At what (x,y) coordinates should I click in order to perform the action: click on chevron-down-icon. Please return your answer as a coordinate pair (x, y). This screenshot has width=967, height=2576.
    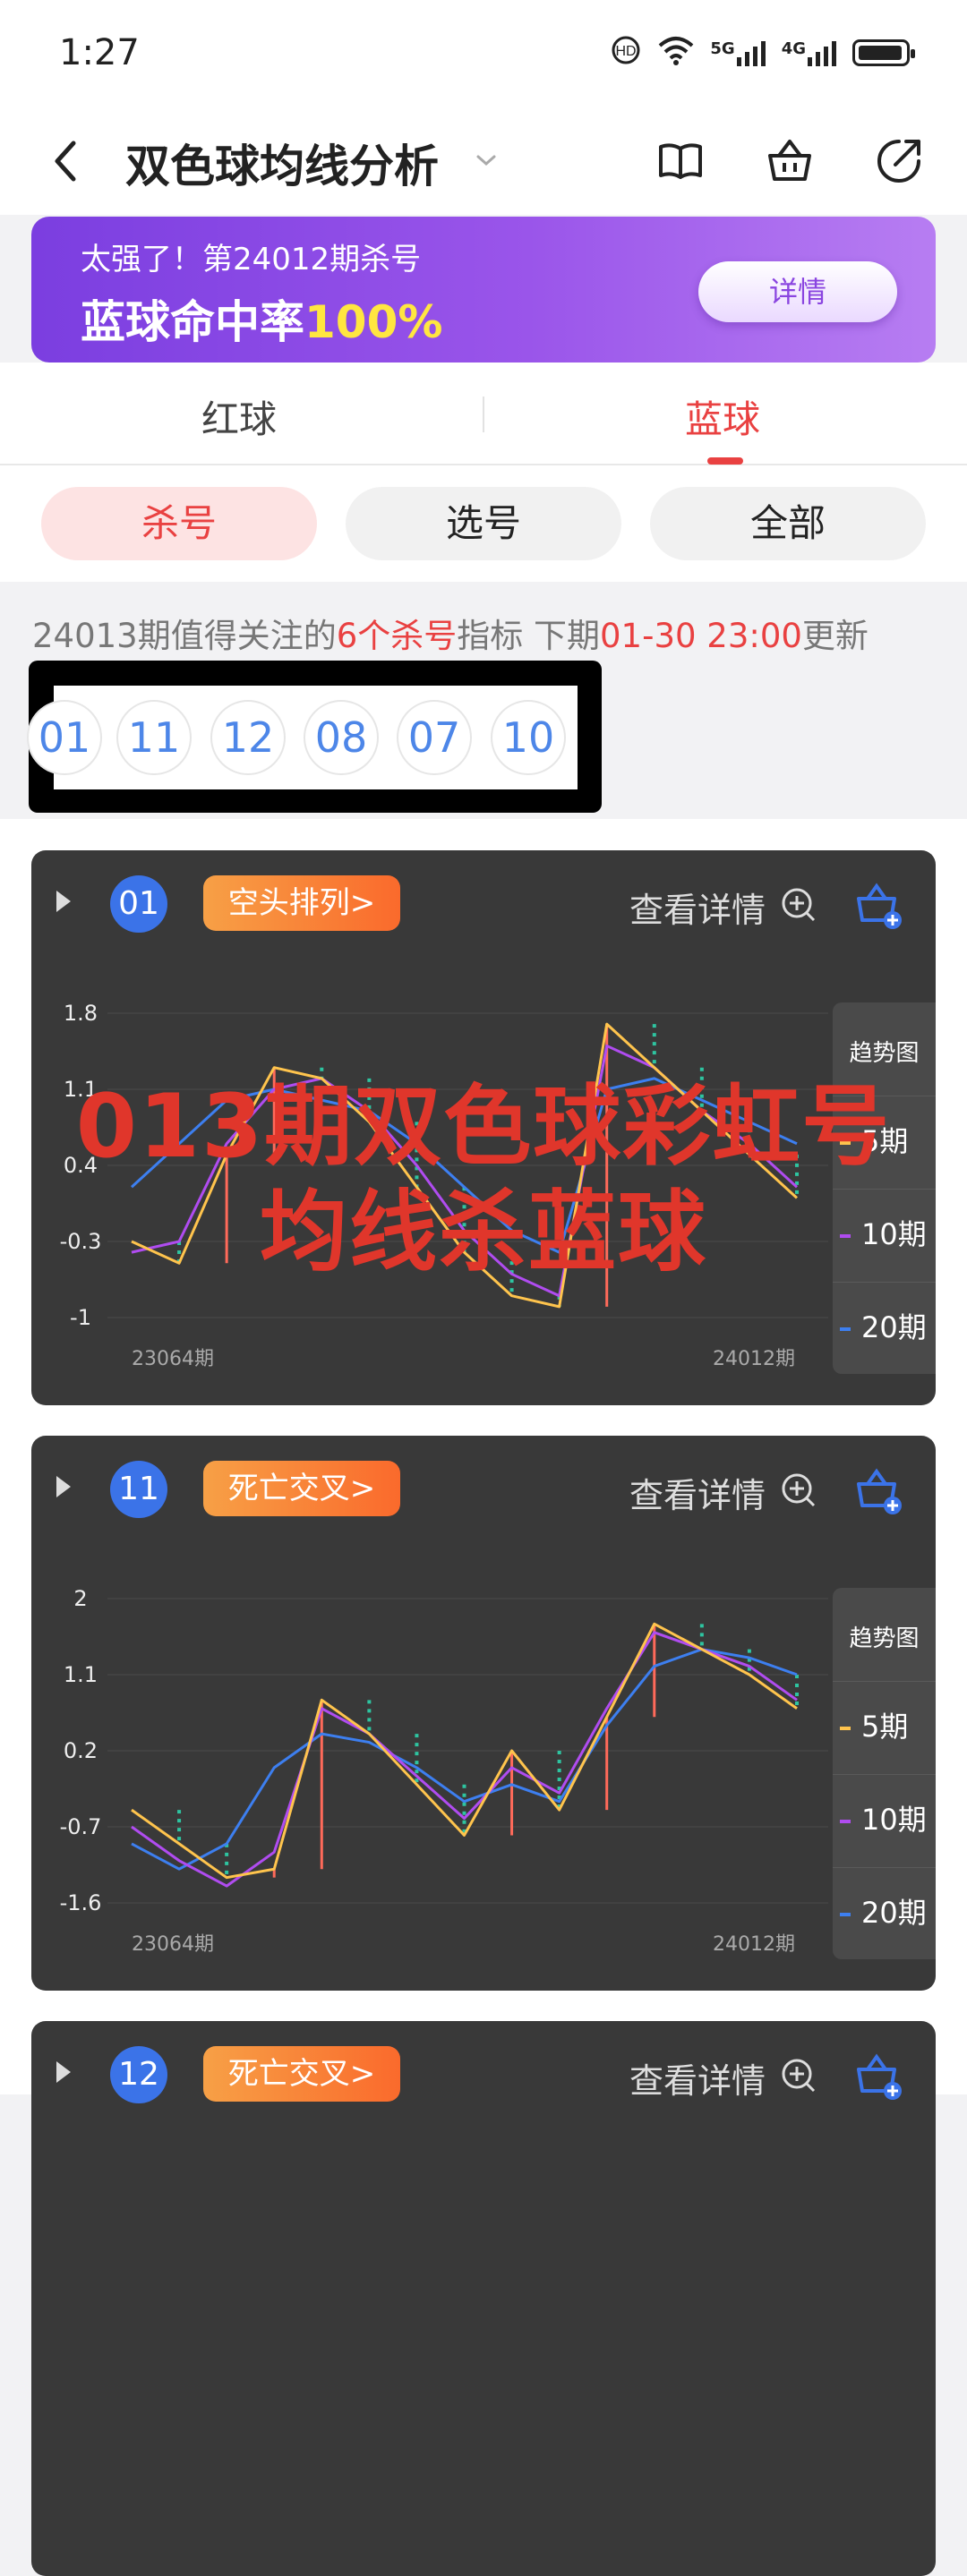
    Looking at the image, I should click on (486, 160).